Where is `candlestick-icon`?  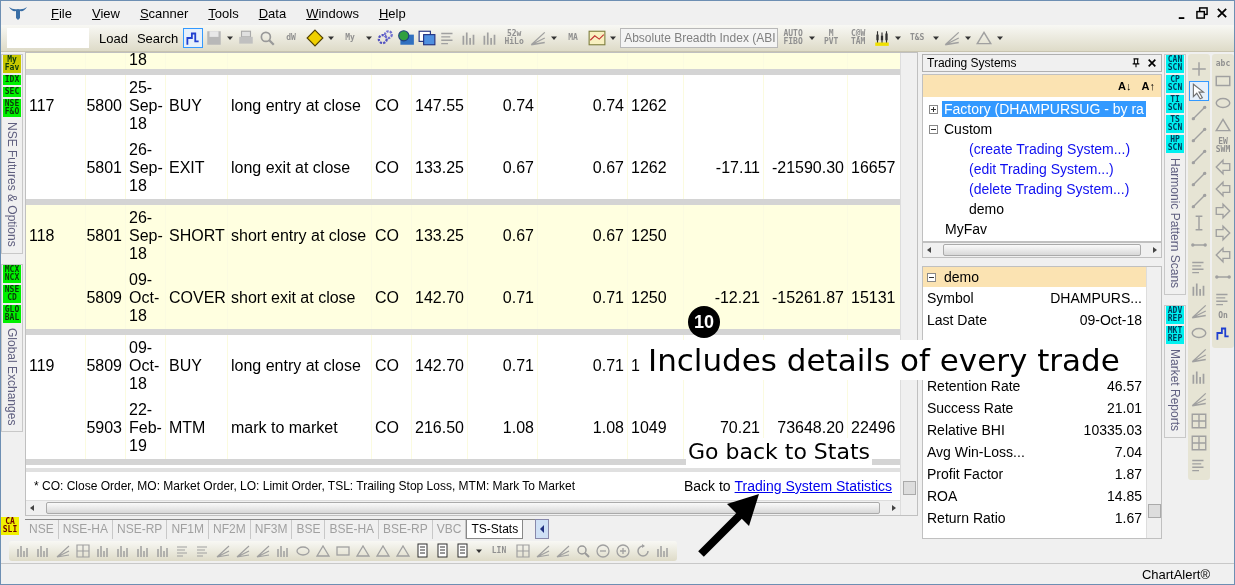 candlestick-icon is located at coordinates (882, 38).